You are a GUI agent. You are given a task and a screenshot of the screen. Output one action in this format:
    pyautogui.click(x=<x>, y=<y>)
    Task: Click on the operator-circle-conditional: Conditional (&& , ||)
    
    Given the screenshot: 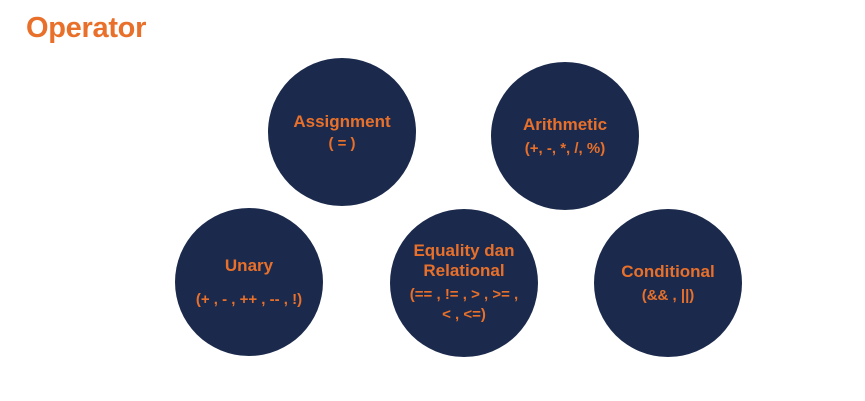 What is the action you would take?
    pyautogui.click(x=668, y=283)
    